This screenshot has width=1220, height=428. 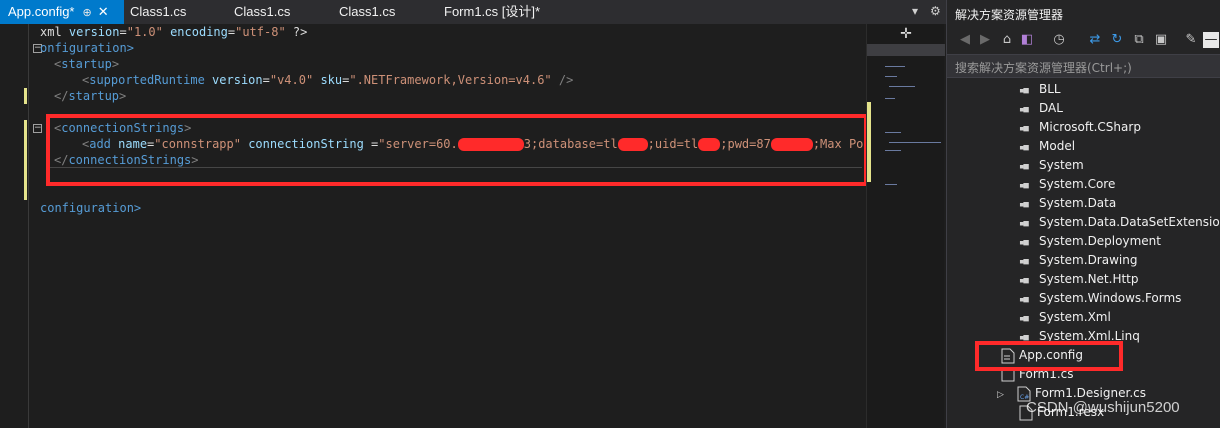 What do you see at coordinates (869, 142) in the screenshot?
I see `minimap-change-marker` at bounding box center [869, 142].